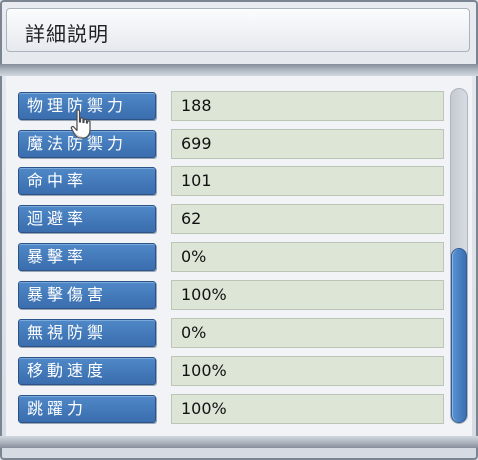  Describe the element at coordinates (239, 70) in the screenshot. I see `header-divider` at that location.